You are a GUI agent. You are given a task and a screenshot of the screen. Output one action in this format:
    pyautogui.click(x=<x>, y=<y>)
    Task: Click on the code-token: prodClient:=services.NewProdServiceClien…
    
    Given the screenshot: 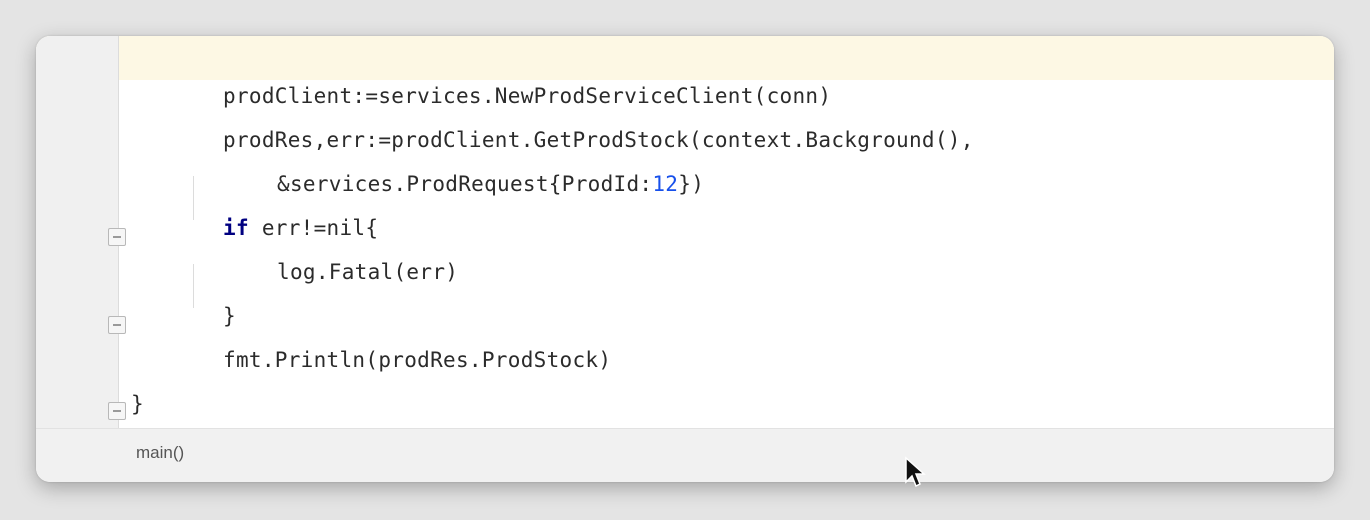 What is the action you would take?
    pyautogui.click(x=527, y=96)
    